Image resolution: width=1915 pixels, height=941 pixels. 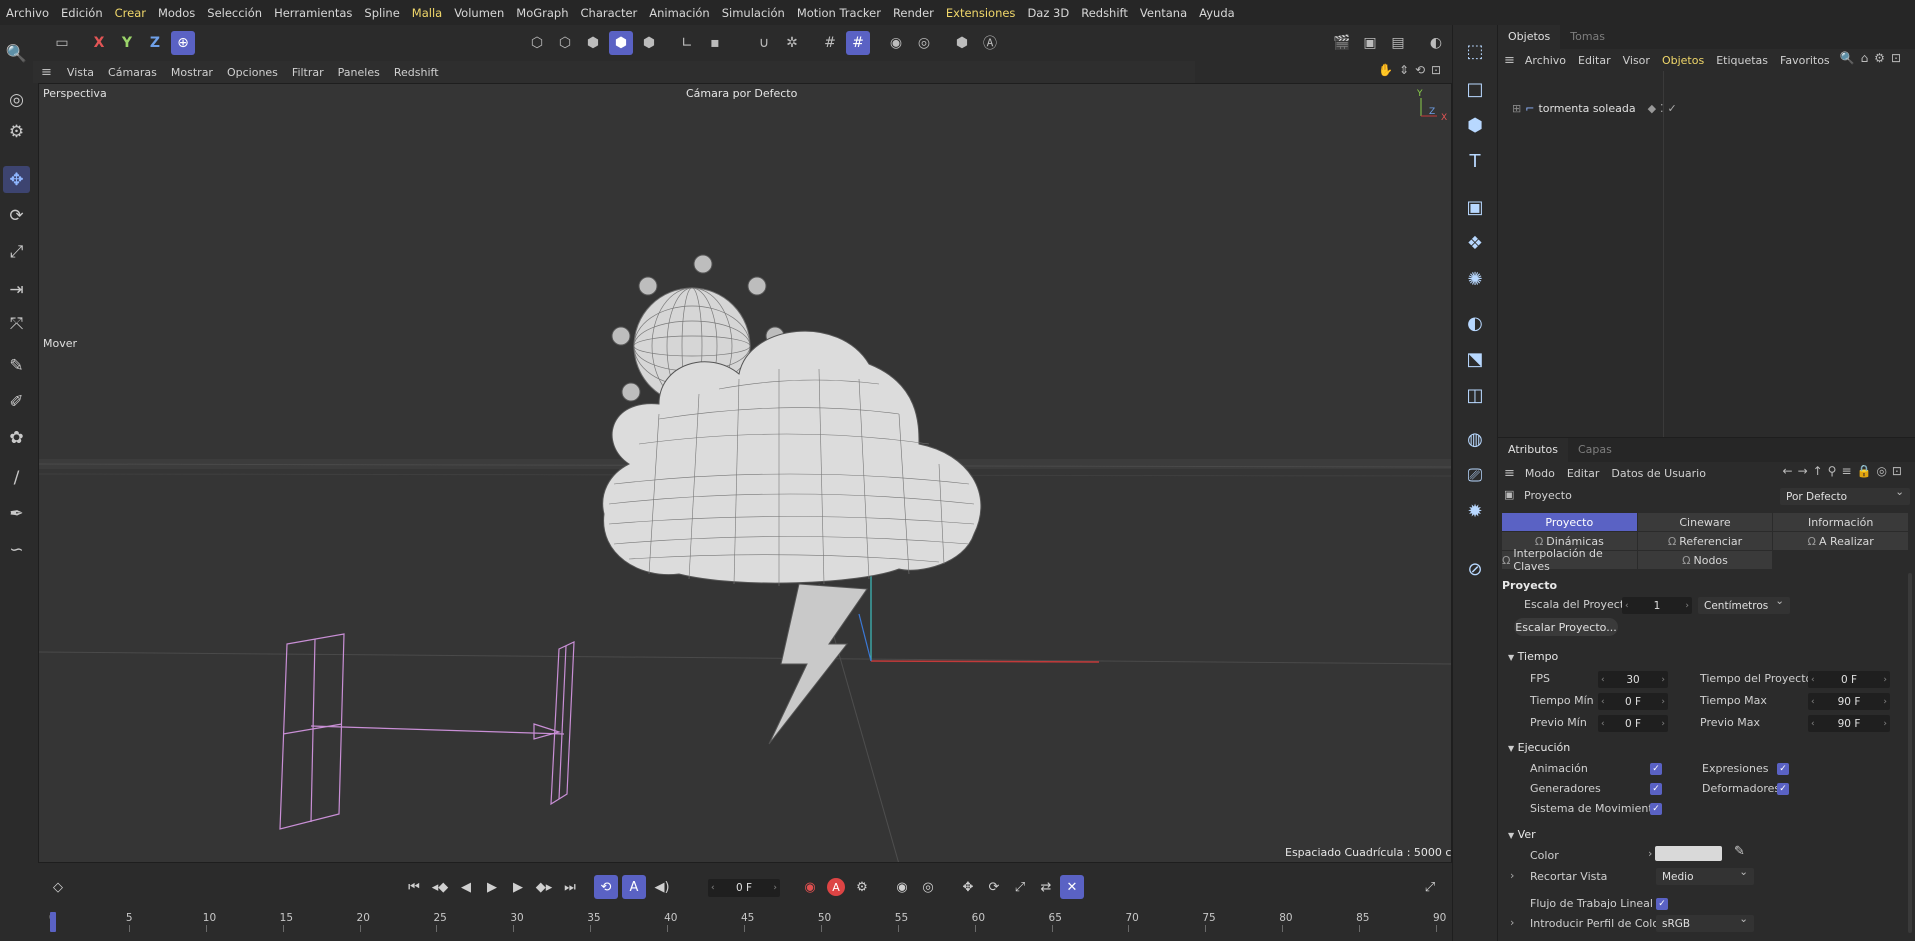 What do you see at coordinates (1430, 887) in the screenshot?
I see `timeline-expand-icon: ⤢` at bounding box center [1430, 887].